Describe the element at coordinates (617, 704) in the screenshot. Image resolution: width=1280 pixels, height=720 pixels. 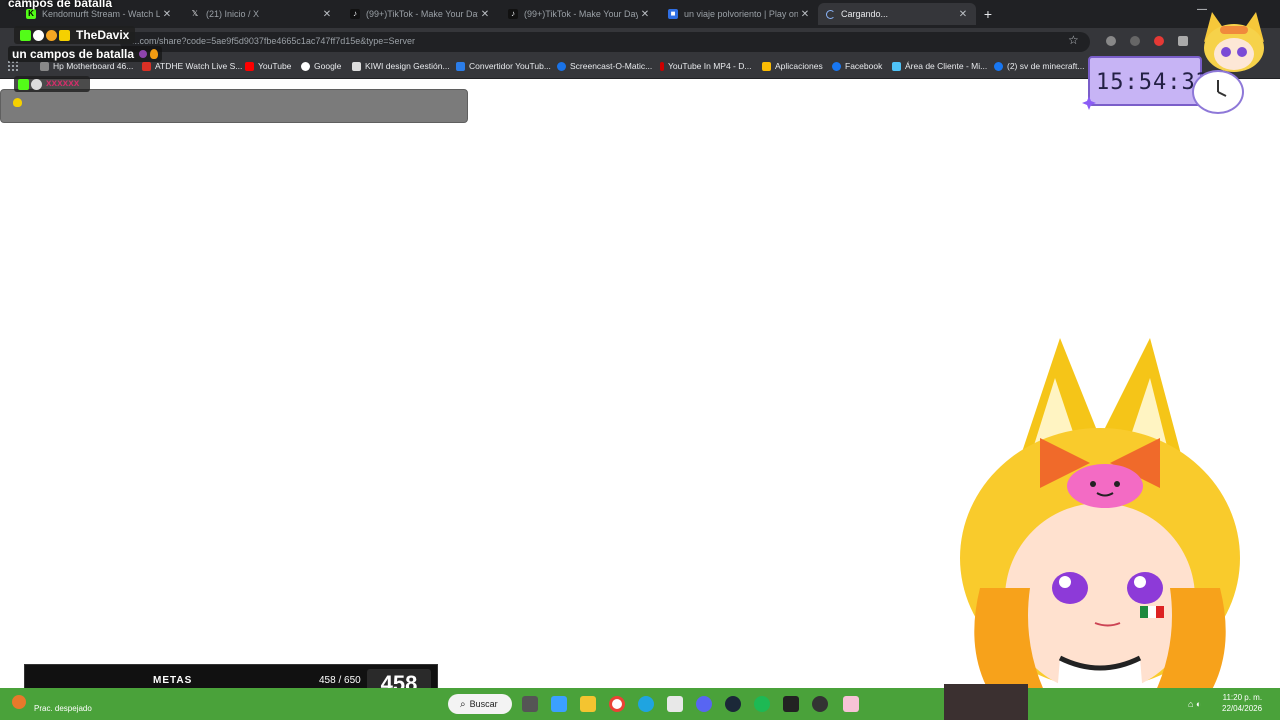
I see `chrome-icon` at that location.